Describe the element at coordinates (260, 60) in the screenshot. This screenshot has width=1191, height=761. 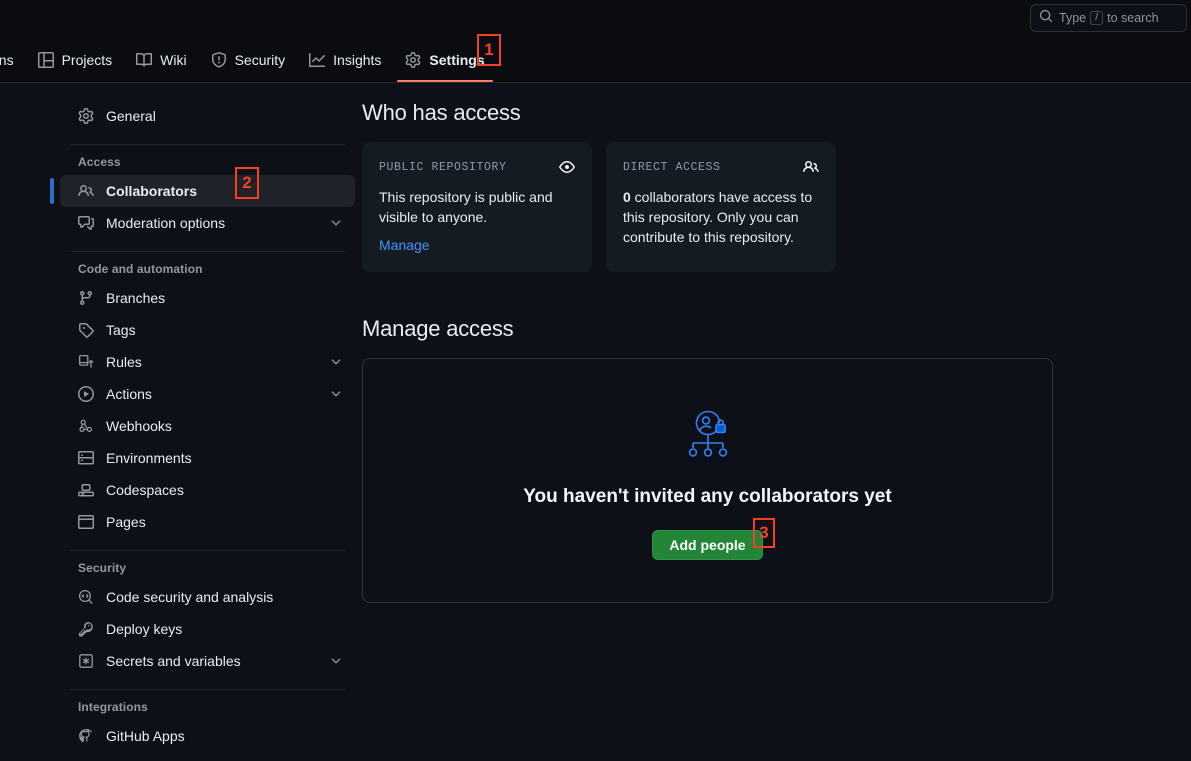
I see `tab-label: Security` at that location.